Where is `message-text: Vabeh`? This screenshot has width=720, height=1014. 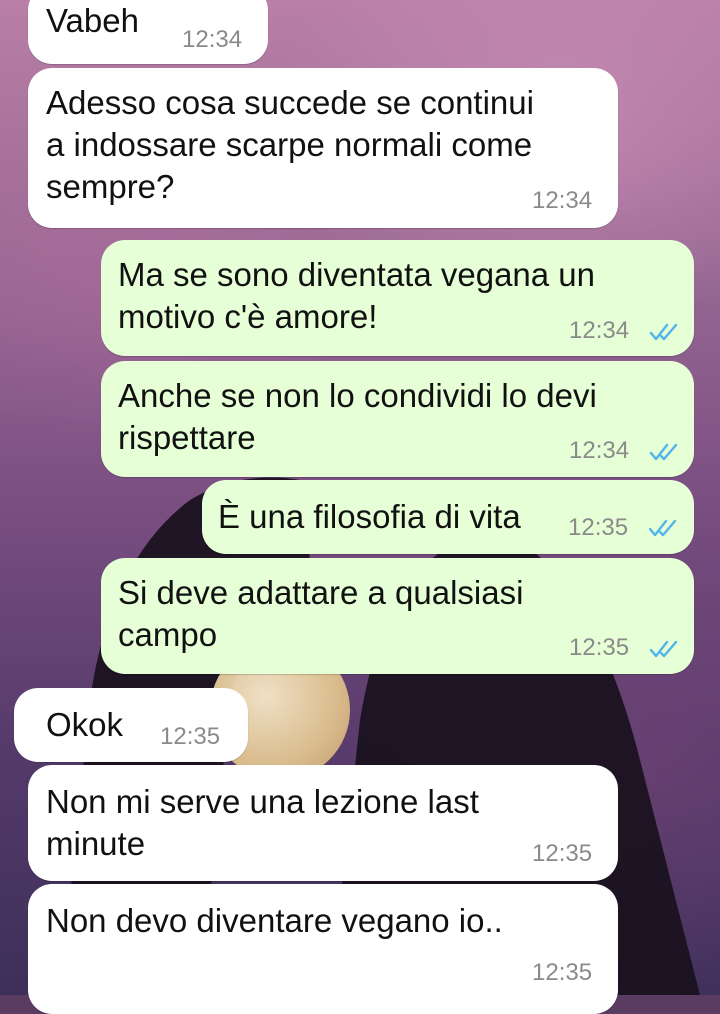
message-text: Vabeh is located at coordinates (92, 20).